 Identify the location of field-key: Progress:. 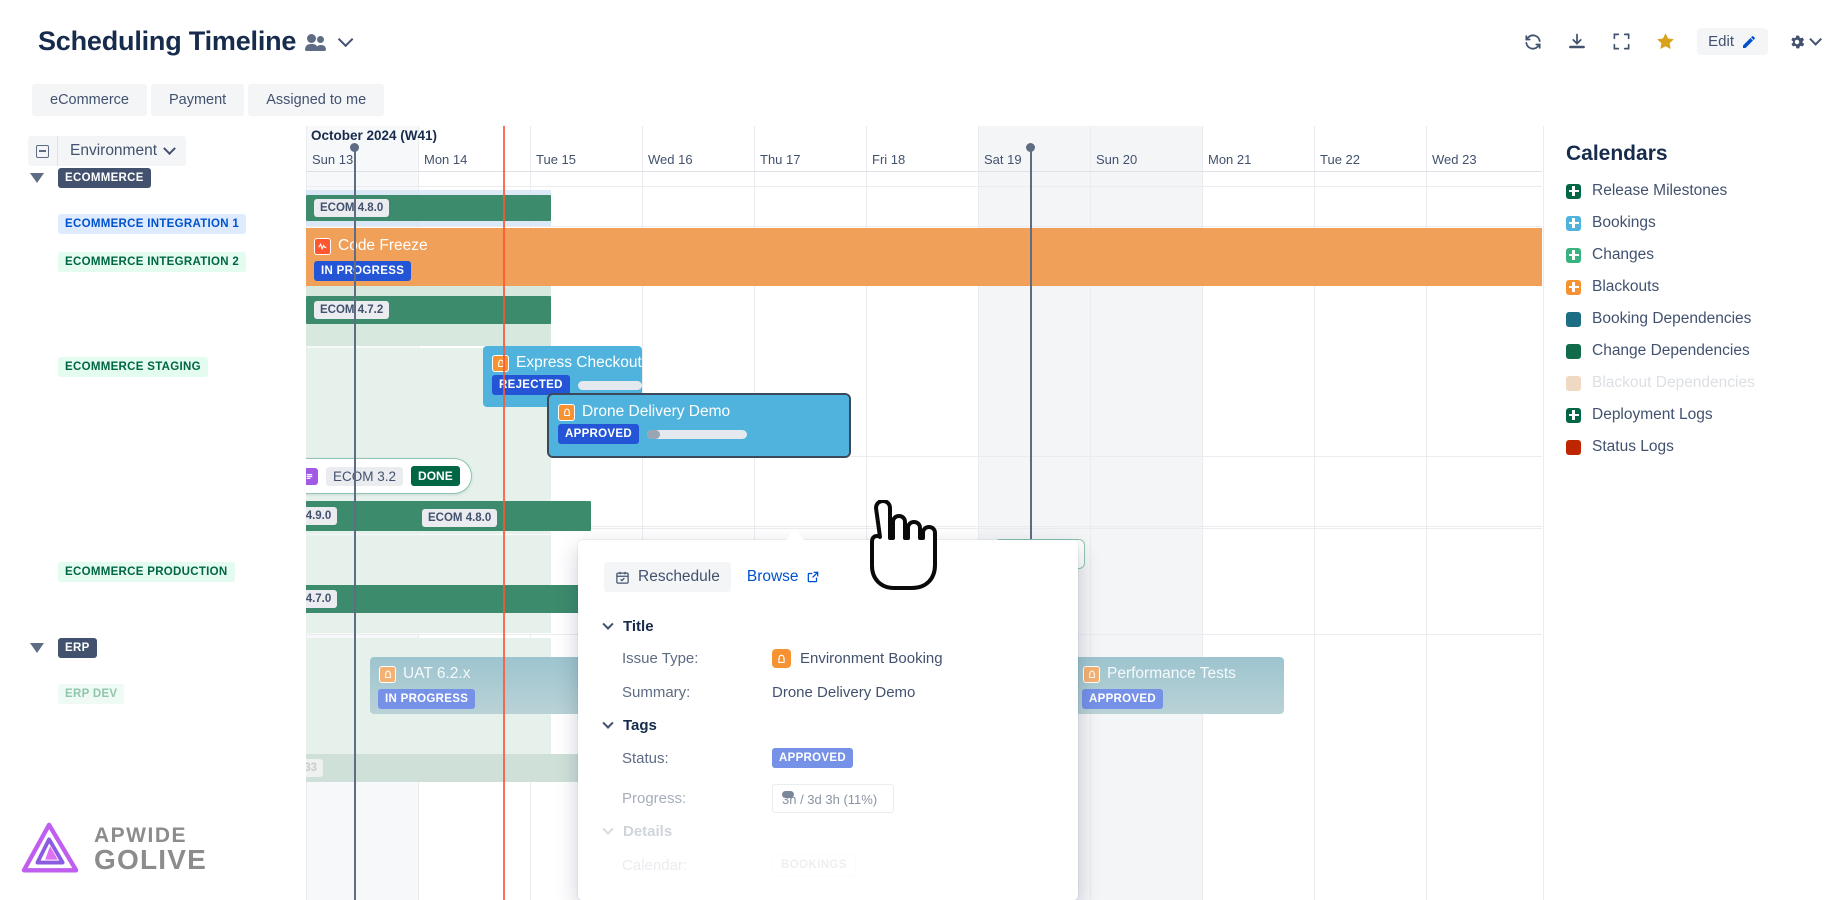
(654, 798).